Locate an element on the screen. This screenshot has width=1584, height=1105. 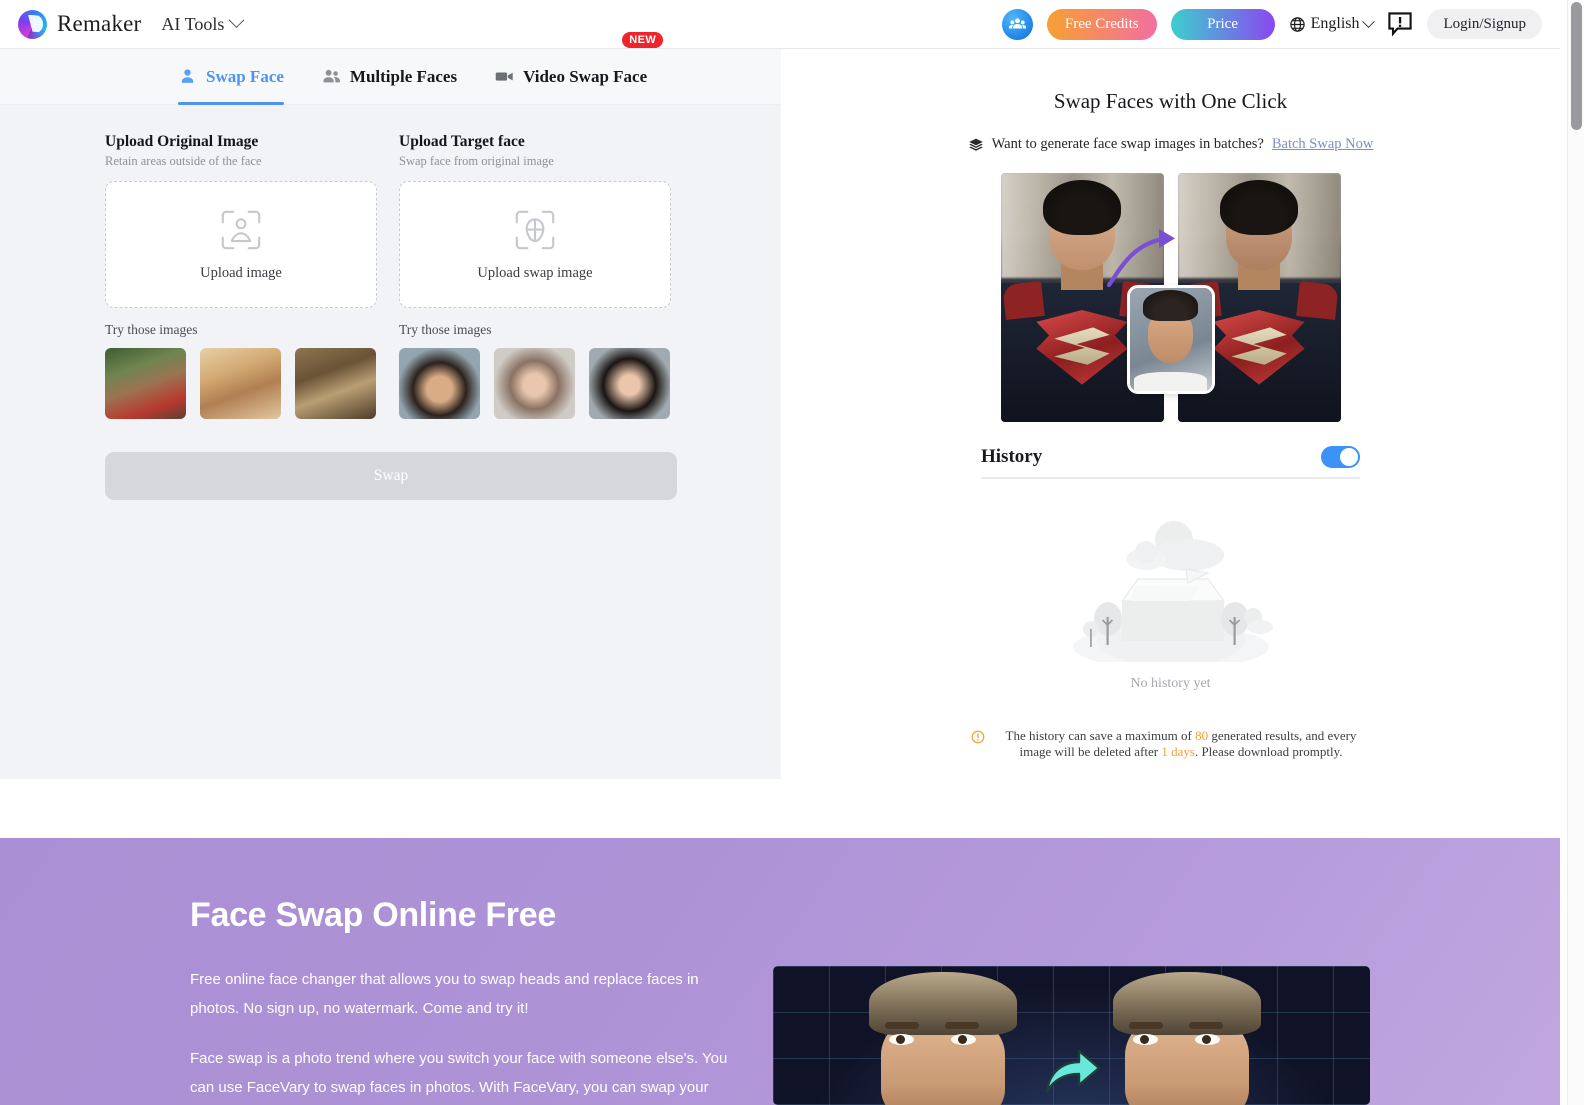
brand-logo-group: Remaker is located at coordinates (80, 24).